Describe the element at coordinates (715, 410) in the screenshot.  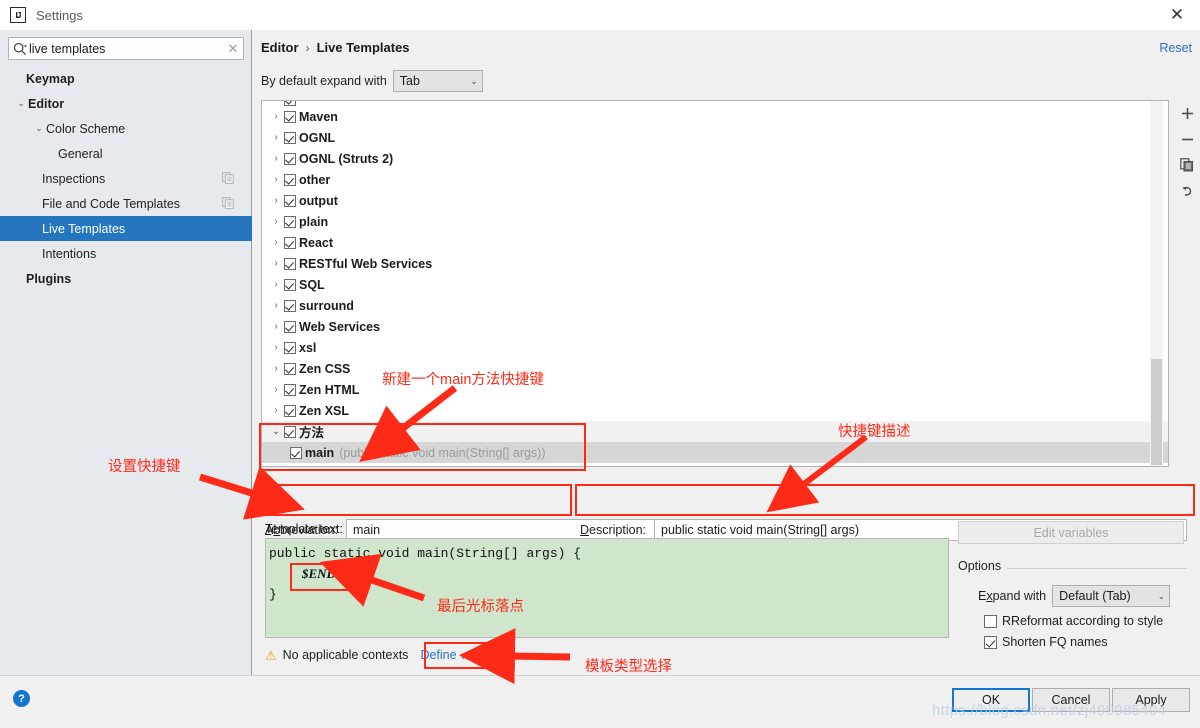
I see `template-row: › Zen XSL` at that location.